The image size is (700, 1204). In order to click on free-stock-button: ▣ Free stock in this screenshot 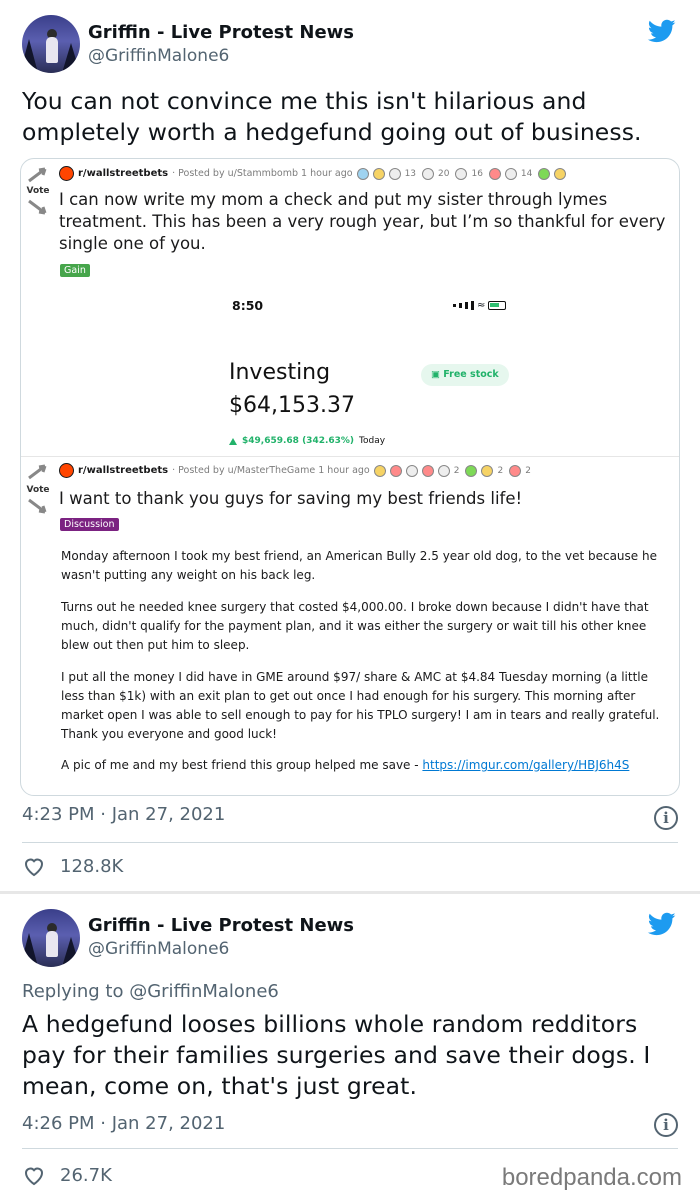, I will do `click(465, 375)`.